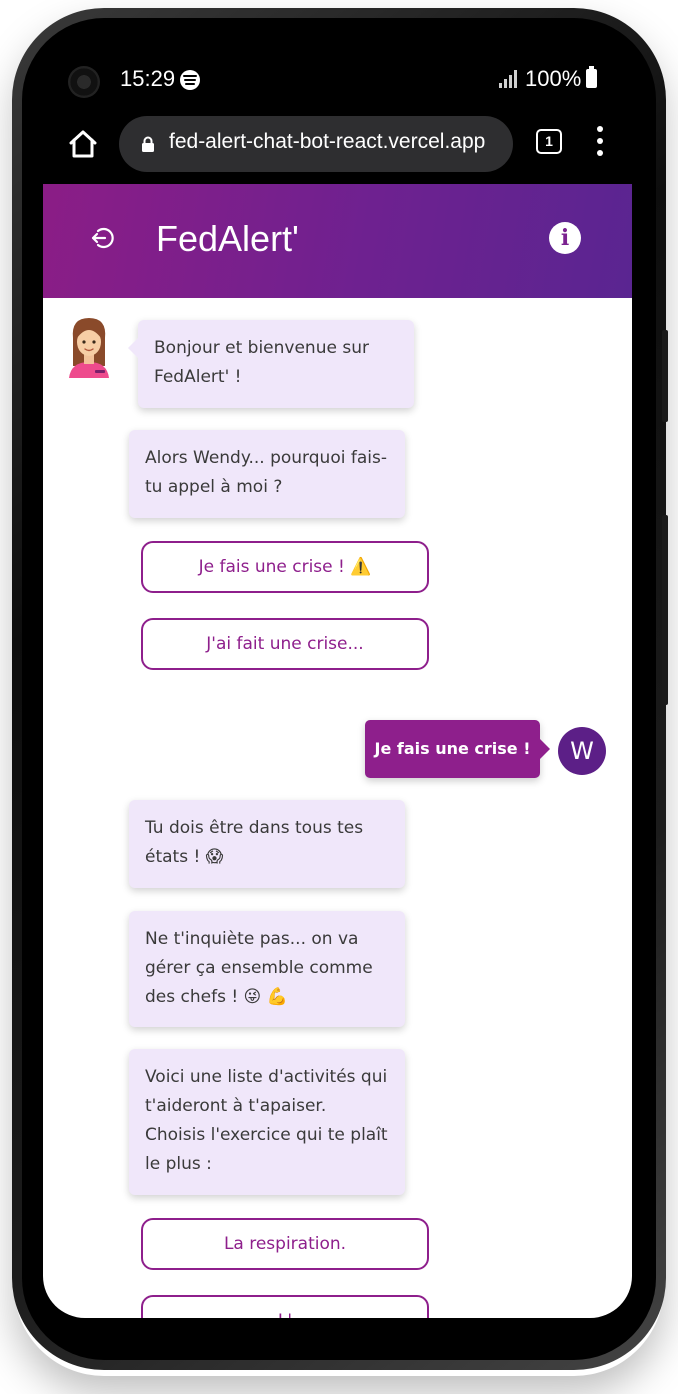  What do you see at coordinates (190, 80) in the screenshot?
I see `spotify-icon` at bounding box center [190, 80].